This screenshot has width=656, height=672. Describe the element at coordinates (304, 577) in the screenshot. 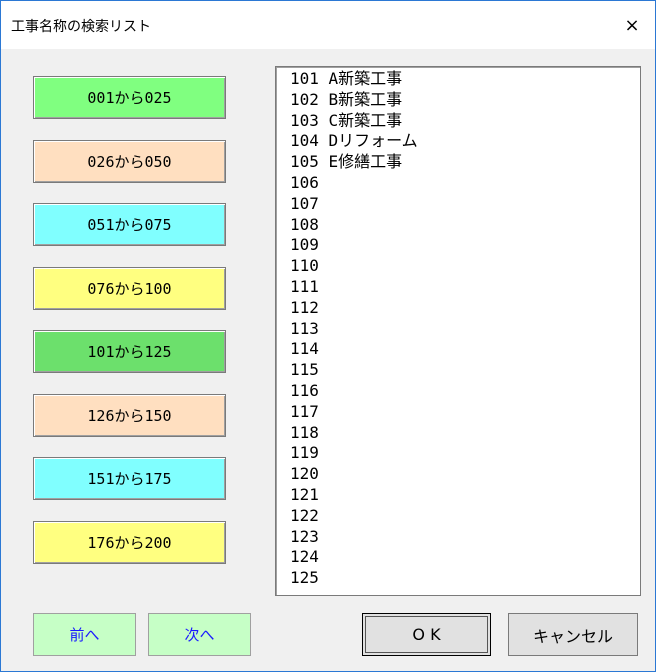

I see `list-item: 125` at that location.